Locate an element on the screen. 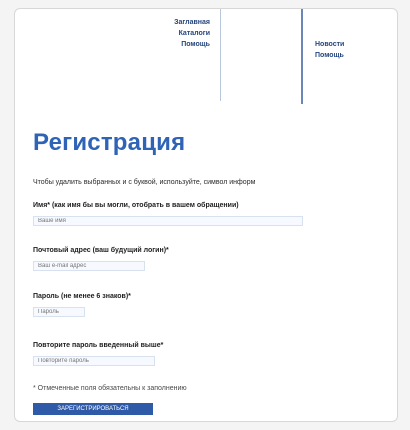  password-confirm-input is located at coordinates (94, 361).